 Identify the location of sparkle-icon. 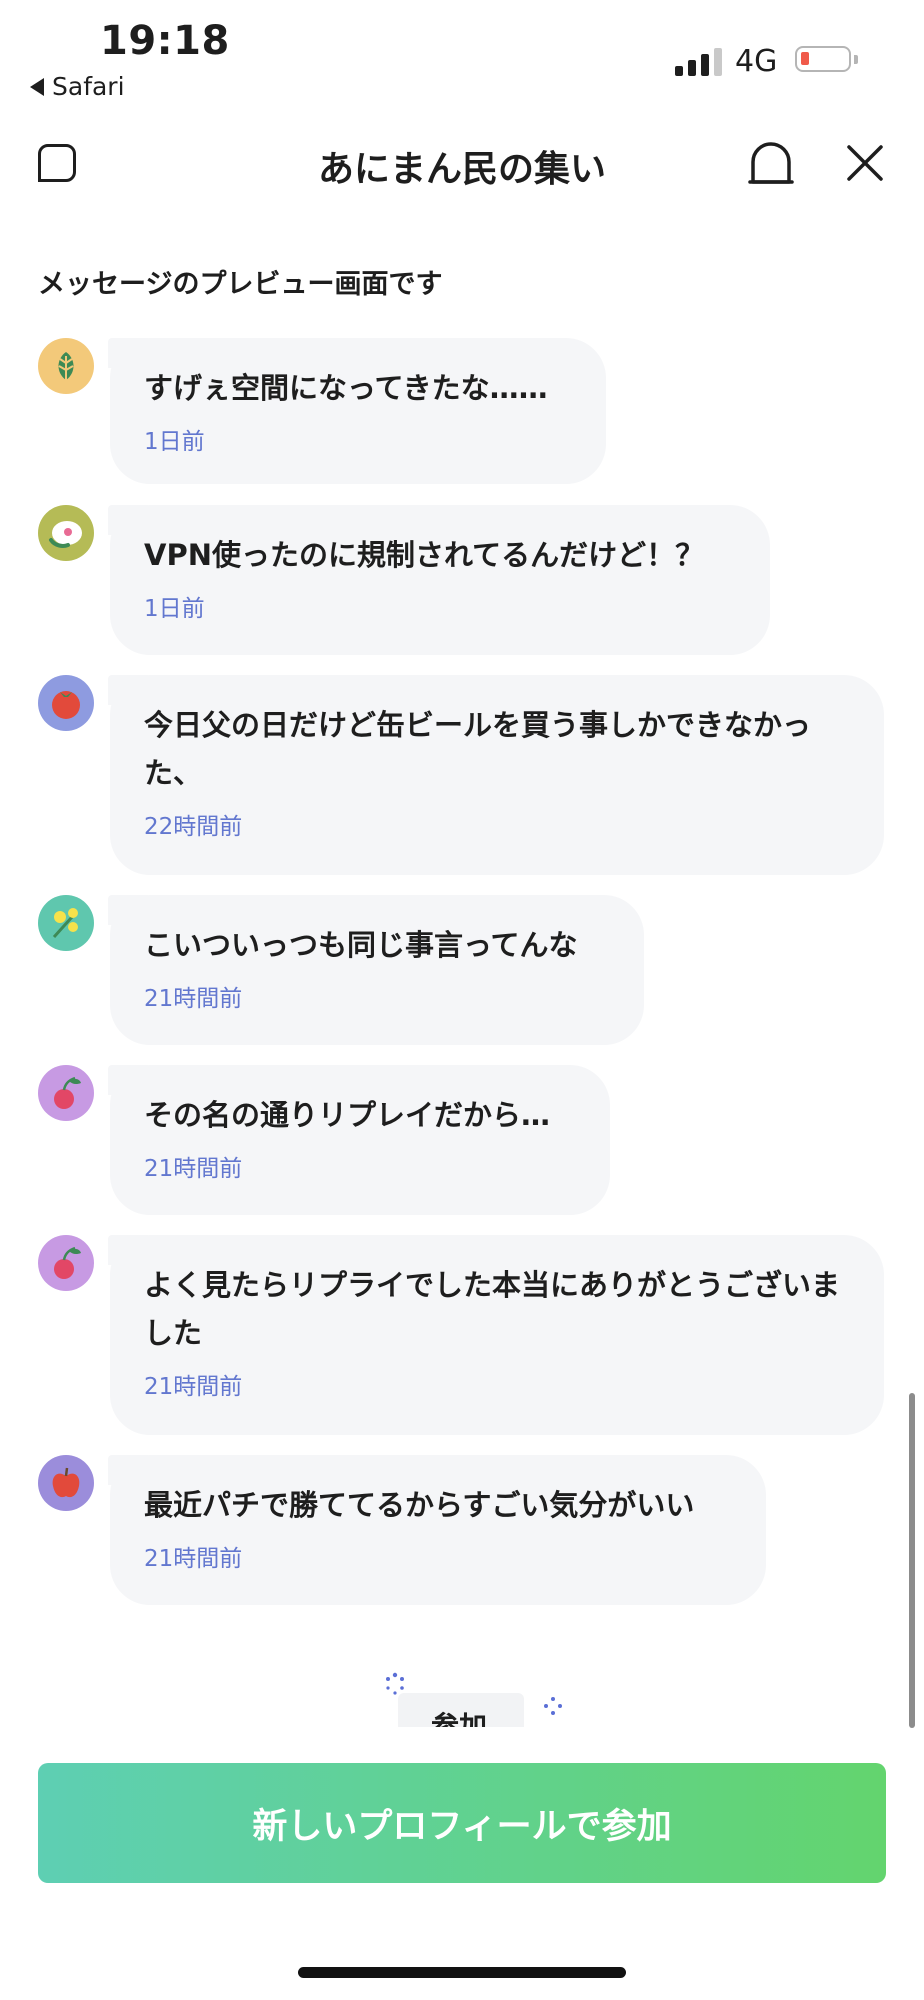
(553, 1706).